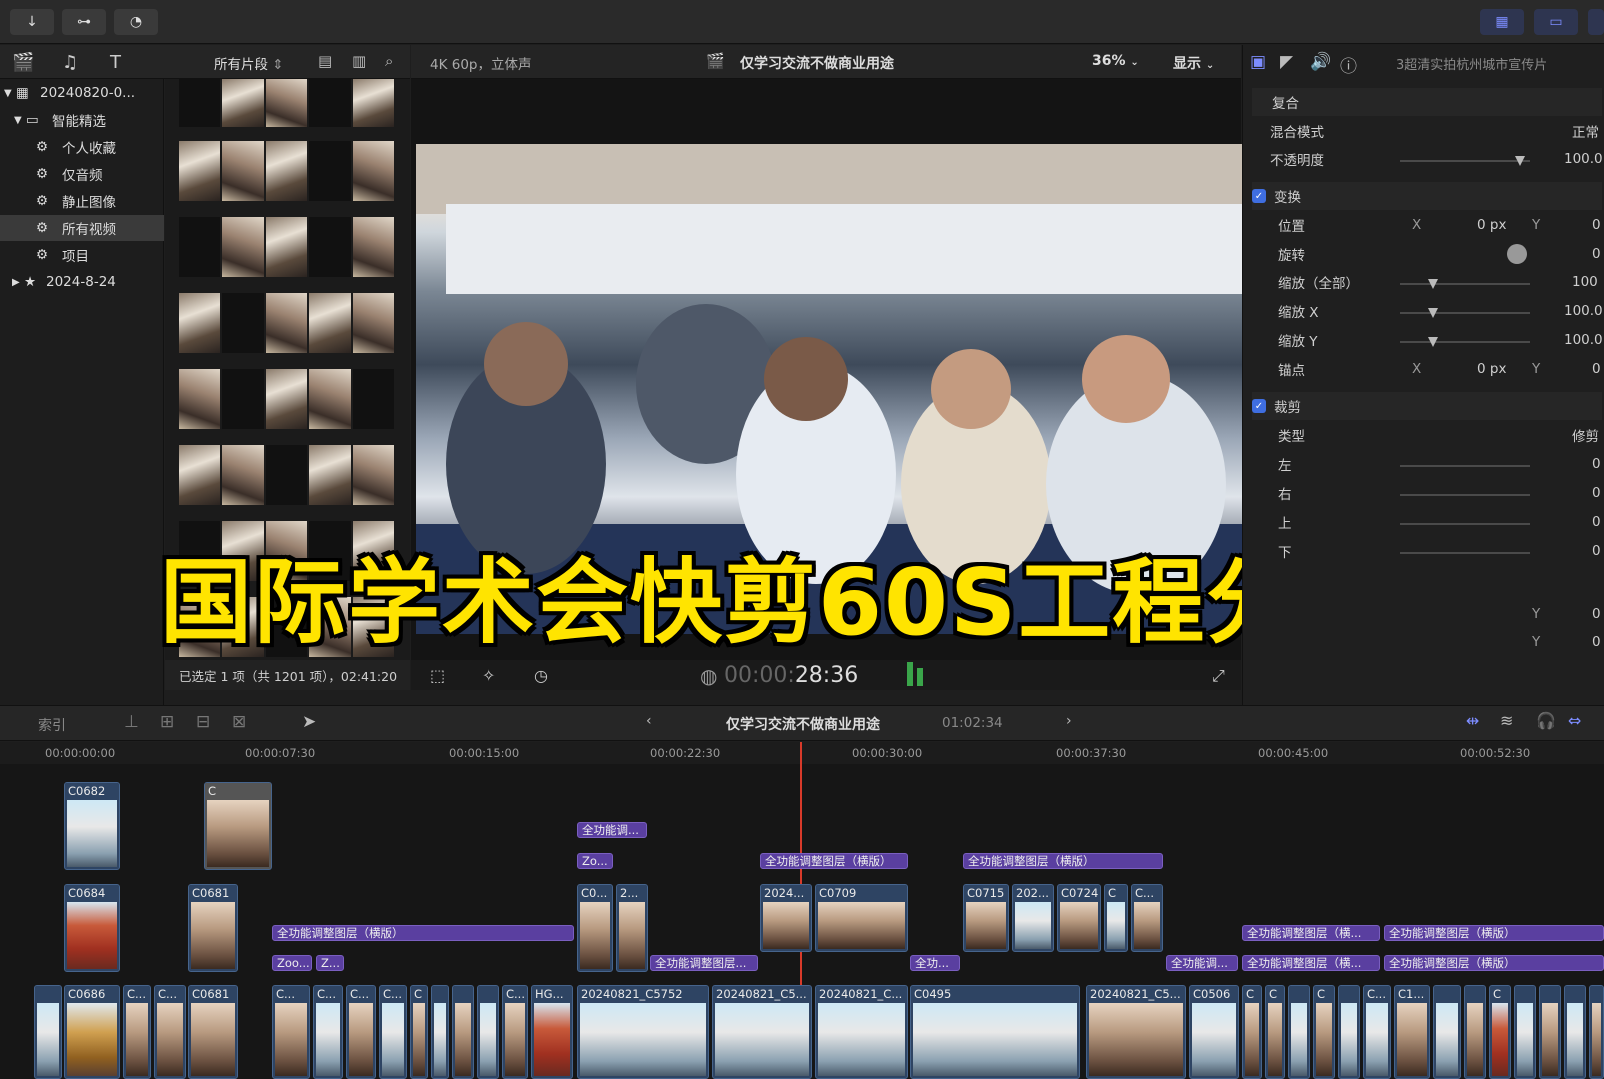 The image size is (1604, 1079). What do you see at coordinates (203, 722) in the screenshot?
I see `append-clip-icon: ⊟` at bounding box center [203, 722].